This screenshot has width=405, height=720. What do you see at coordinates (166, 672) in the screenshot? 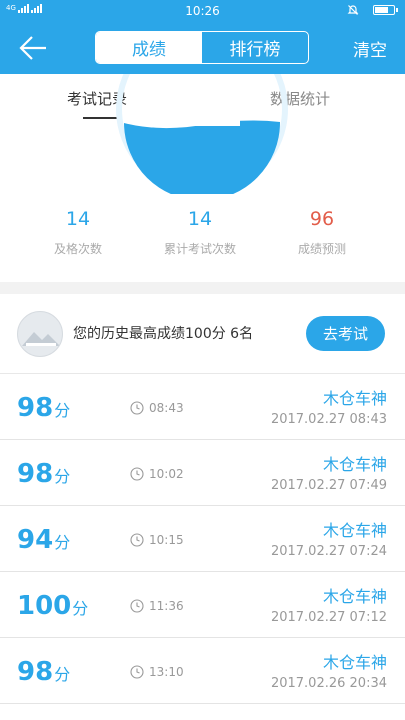
I see `record-duration: 13:10` at bounding box center [166, 672].